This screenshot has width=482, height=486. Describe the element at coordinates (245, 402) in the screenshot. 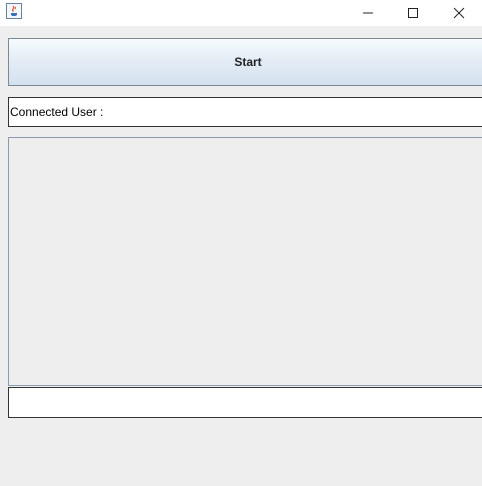

I see `message-input` at that location.